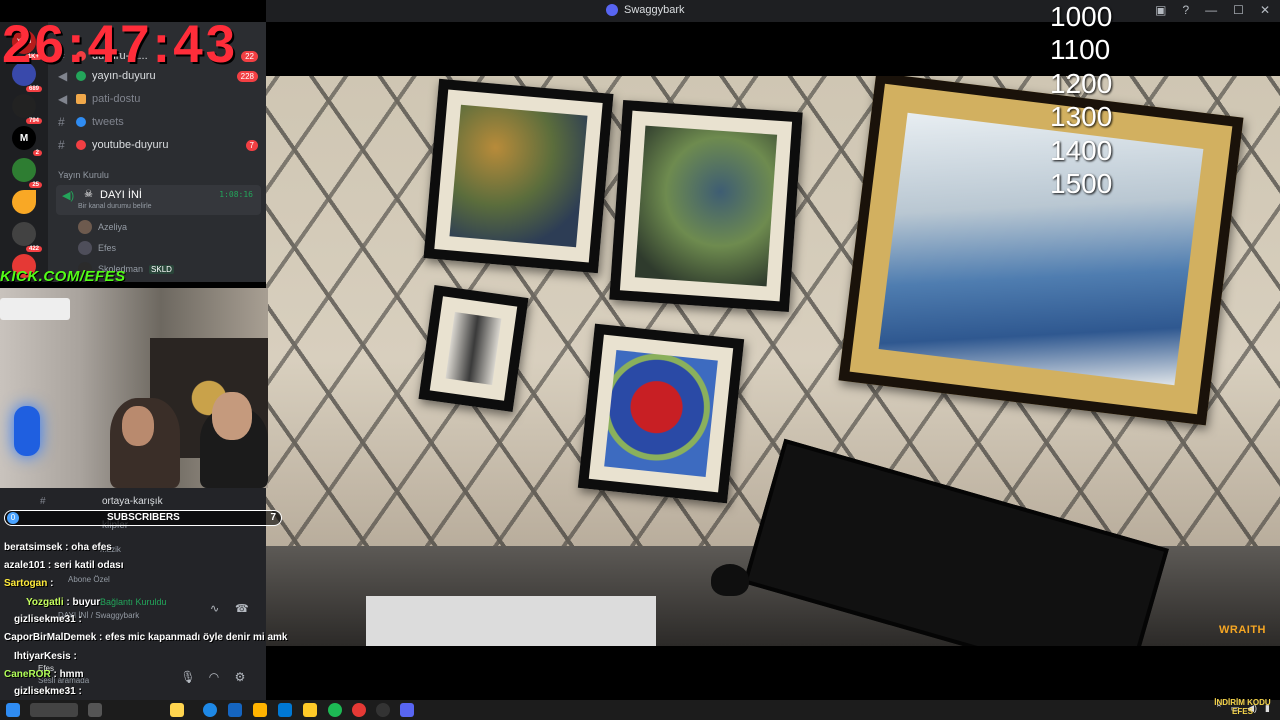 This screenshot has height=720, width=1280. Describe the element at coordinates (83, 175) in the screenshot. I see `category-header: Yayın Kurulu` at that location.